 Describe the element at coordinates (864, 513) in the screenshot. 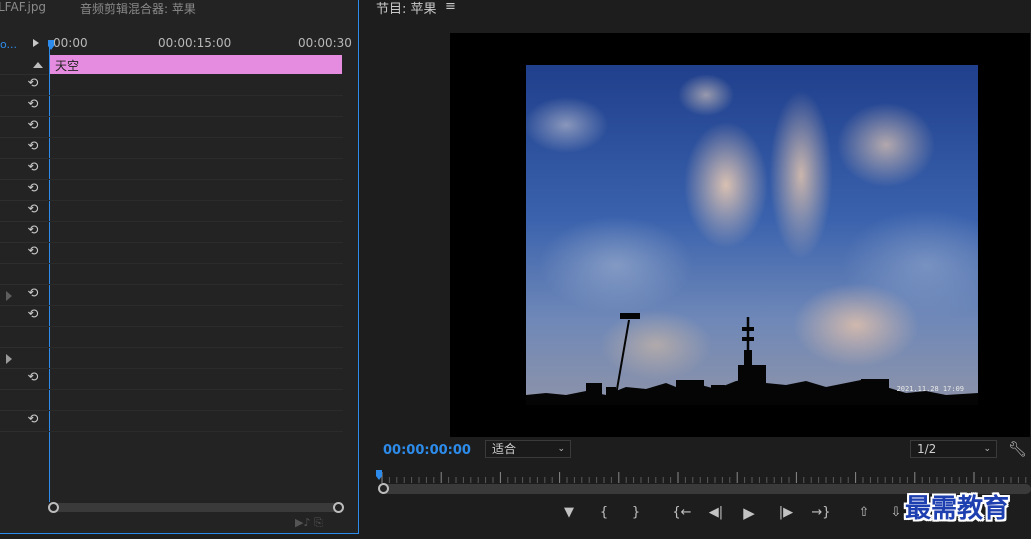

I see `lift-button: ⇧` at that location.